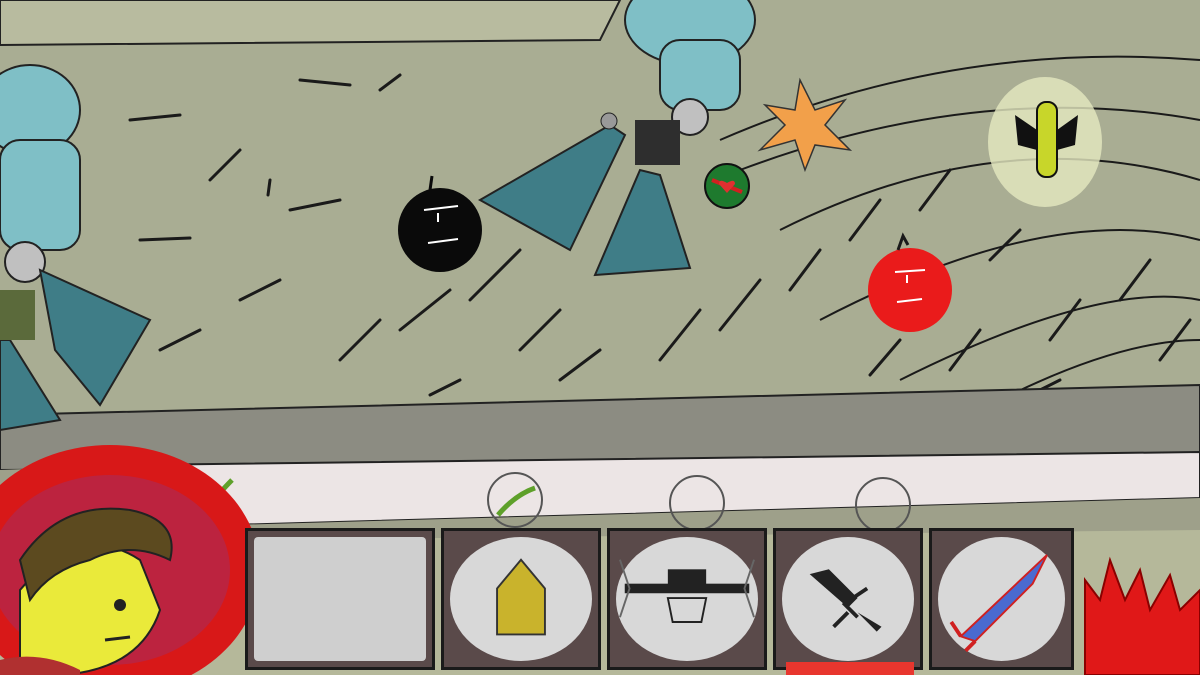 The width and height of the screenshot is (1200, 675). What do you see at coordinates (998, 603) in the screenshot?
I see `rocket-icon` at bounding box center [998, 603].